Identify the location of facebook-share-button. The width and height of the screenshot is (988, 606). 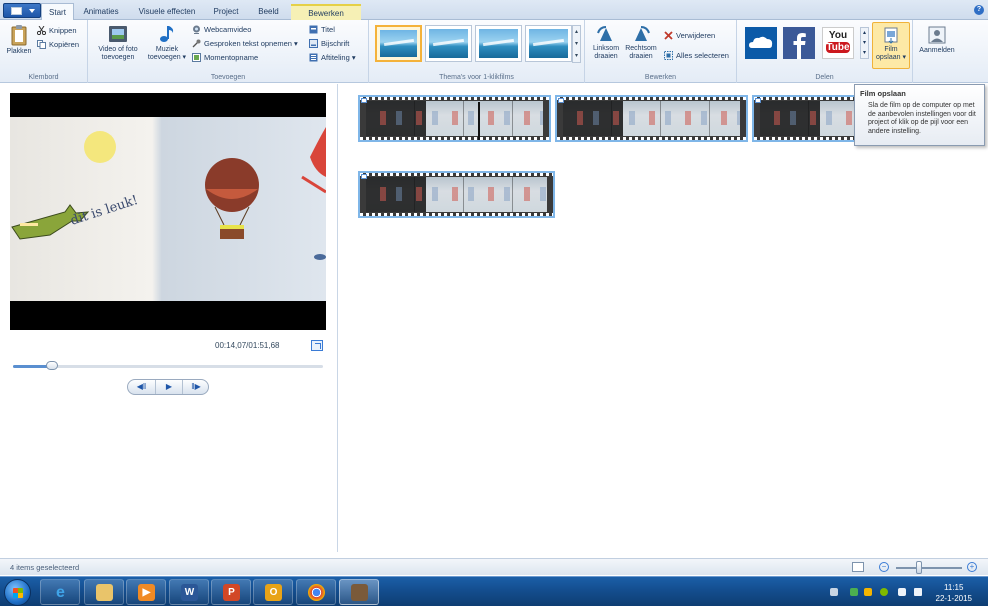
(799, 43).